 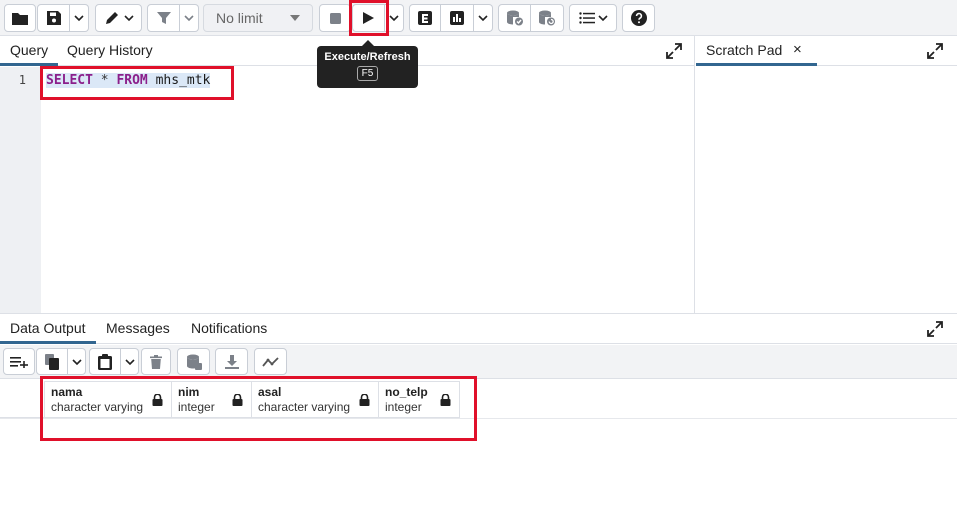 I want to click on tab-data-output: Data Output, so click(x=48, y=329).